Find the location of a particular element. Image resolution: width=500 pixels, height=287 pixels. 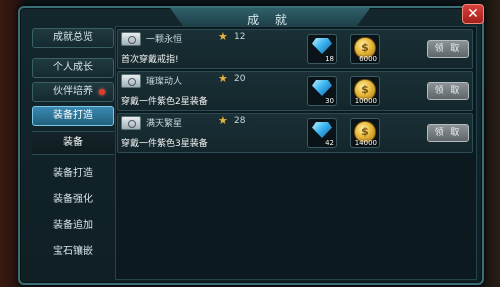

tab-partner-training-label: 伙伴培养 is located at coordinates (73, 91).